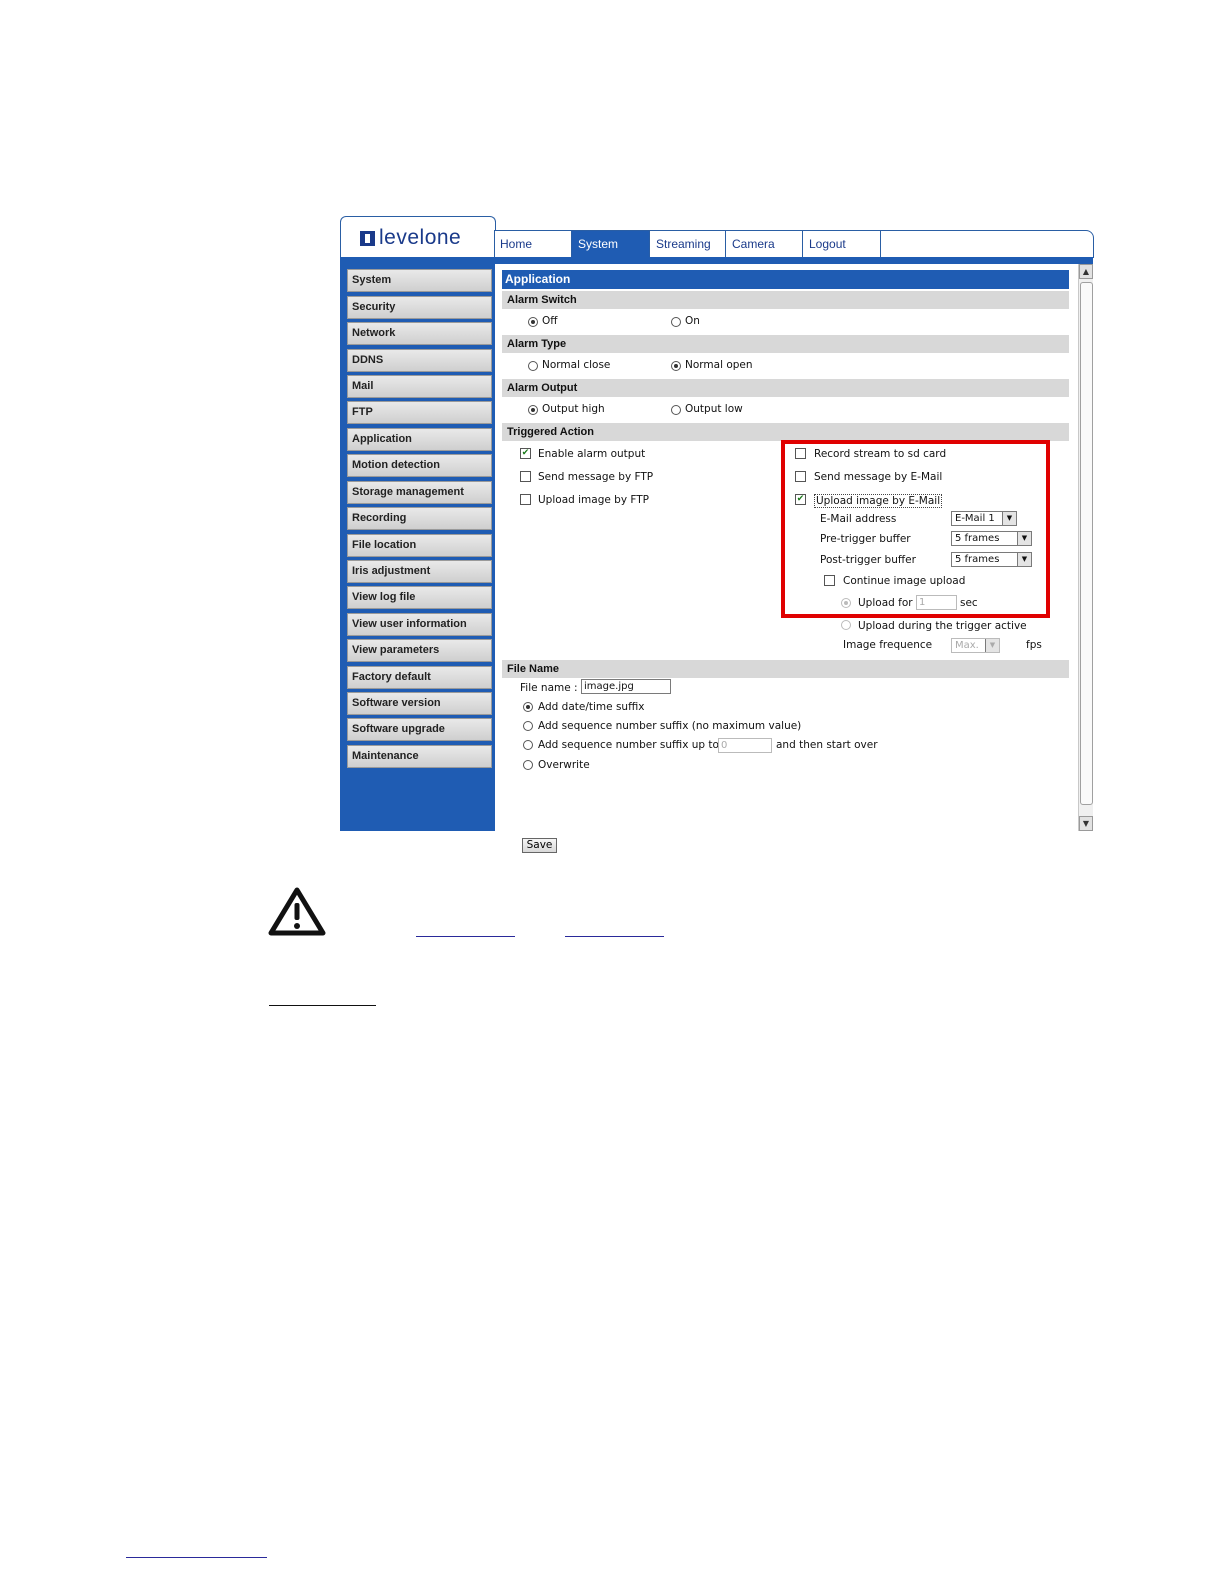  Describe the element at coordinates (915, 529) in the screenshot. I see `highlight-box` at that location.